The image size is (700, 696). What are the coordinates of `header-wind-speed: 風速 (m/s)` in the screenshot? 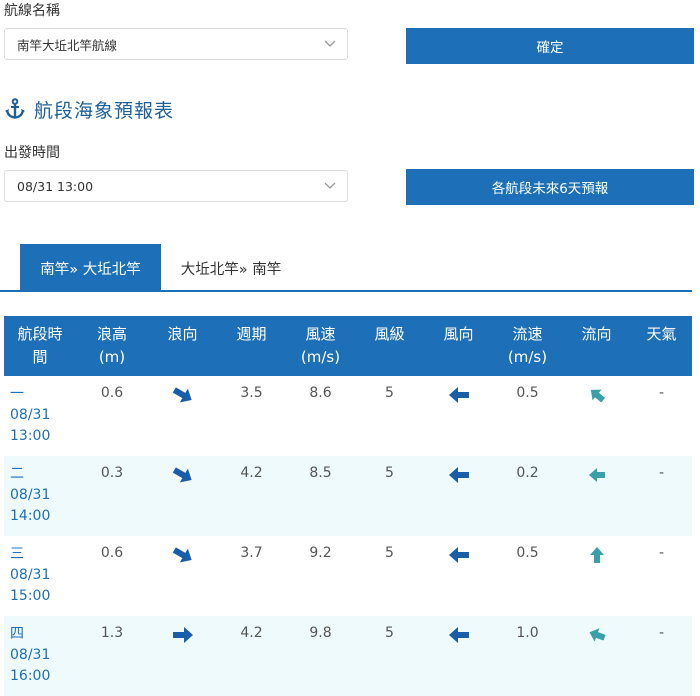 It's located at (320, 345).